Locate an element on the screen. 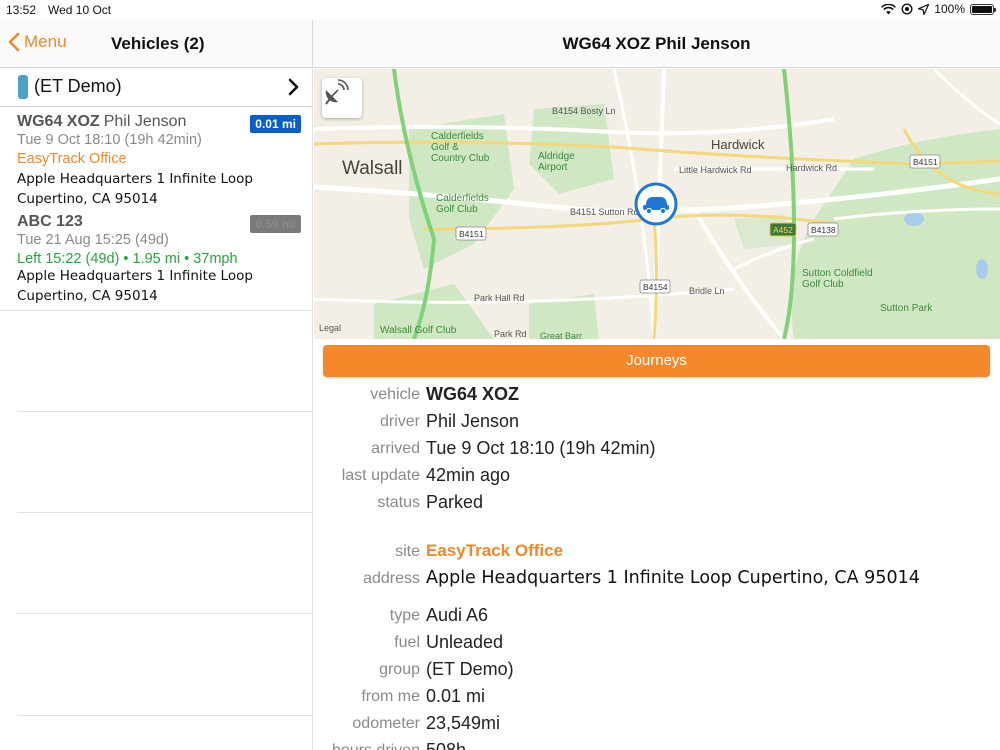 This screenshot has width=1000, height=750. detail-row-status: status Parked is located at coordinates (657, 503).